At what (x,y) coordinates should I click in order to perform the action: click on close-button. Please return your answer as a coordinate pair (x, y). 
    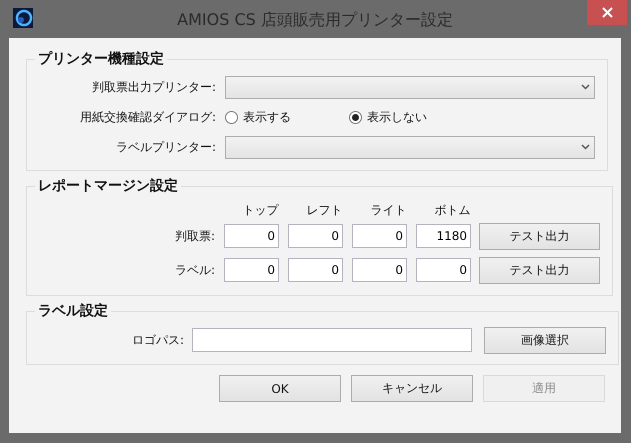
    Looking at the image, I should click on (607, 12).